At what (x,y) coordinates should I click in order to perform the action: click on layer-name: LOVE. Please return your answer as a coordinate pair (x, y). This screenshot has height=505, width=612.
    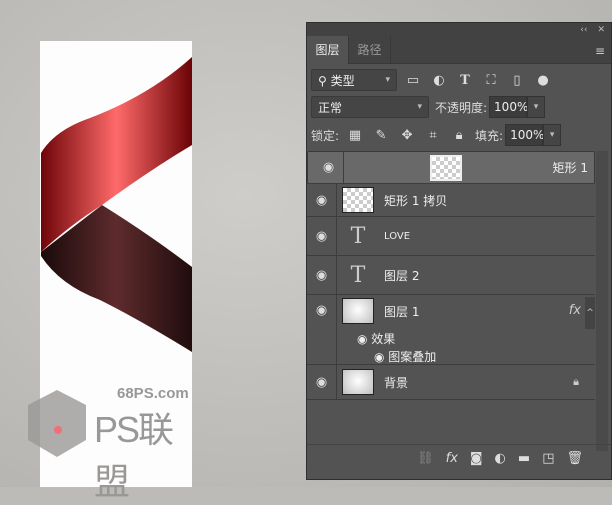
    Looking at the image, I should click on (397, 236).